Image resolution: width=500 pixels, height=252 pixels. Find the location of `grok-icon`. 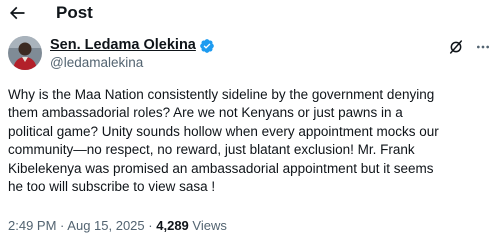

grok-icon is located at coordinates (456, 47).